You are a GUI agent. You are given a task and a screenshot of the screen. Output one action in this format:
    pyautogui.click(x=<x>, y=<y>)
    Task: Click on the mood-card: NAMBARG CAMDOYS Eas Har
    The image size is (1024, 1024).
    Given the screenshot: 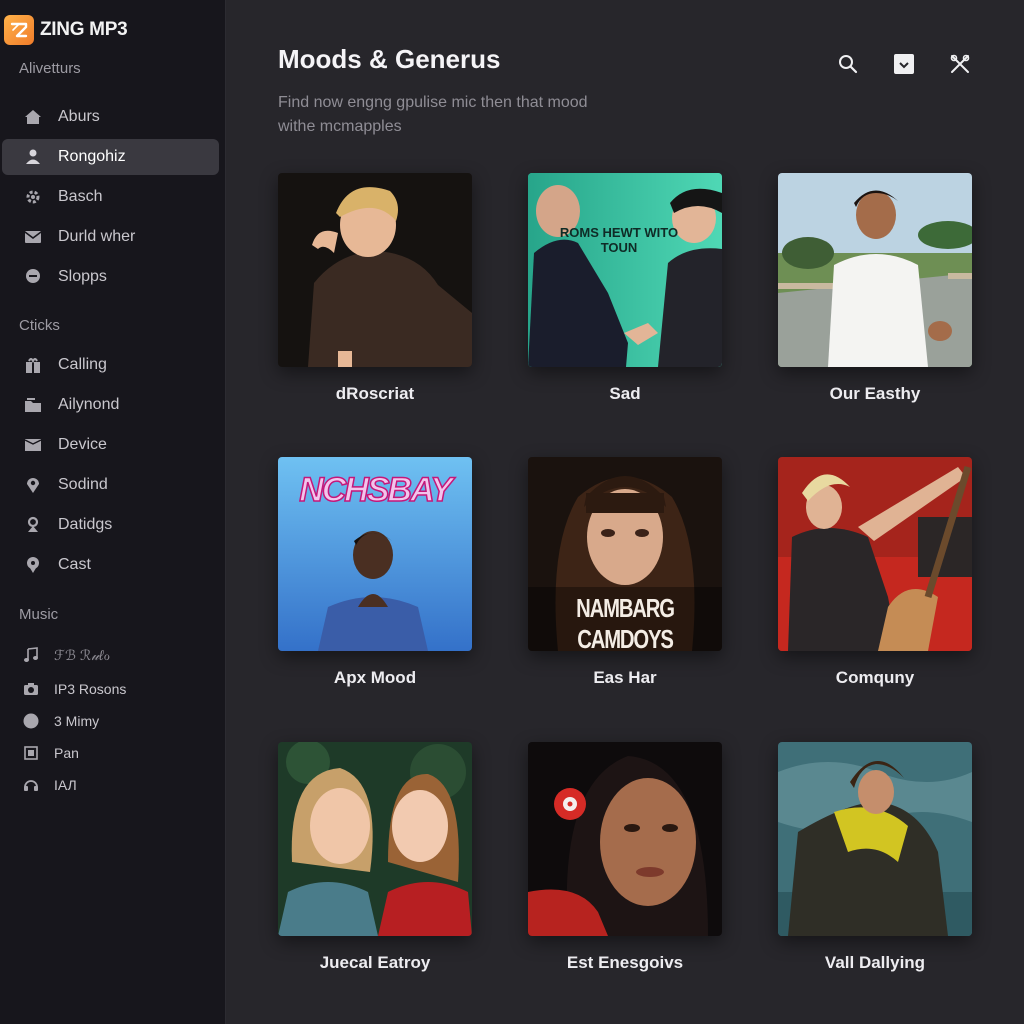 What is the action you would take?
    pyautogui.click(x=625, y=572)
    